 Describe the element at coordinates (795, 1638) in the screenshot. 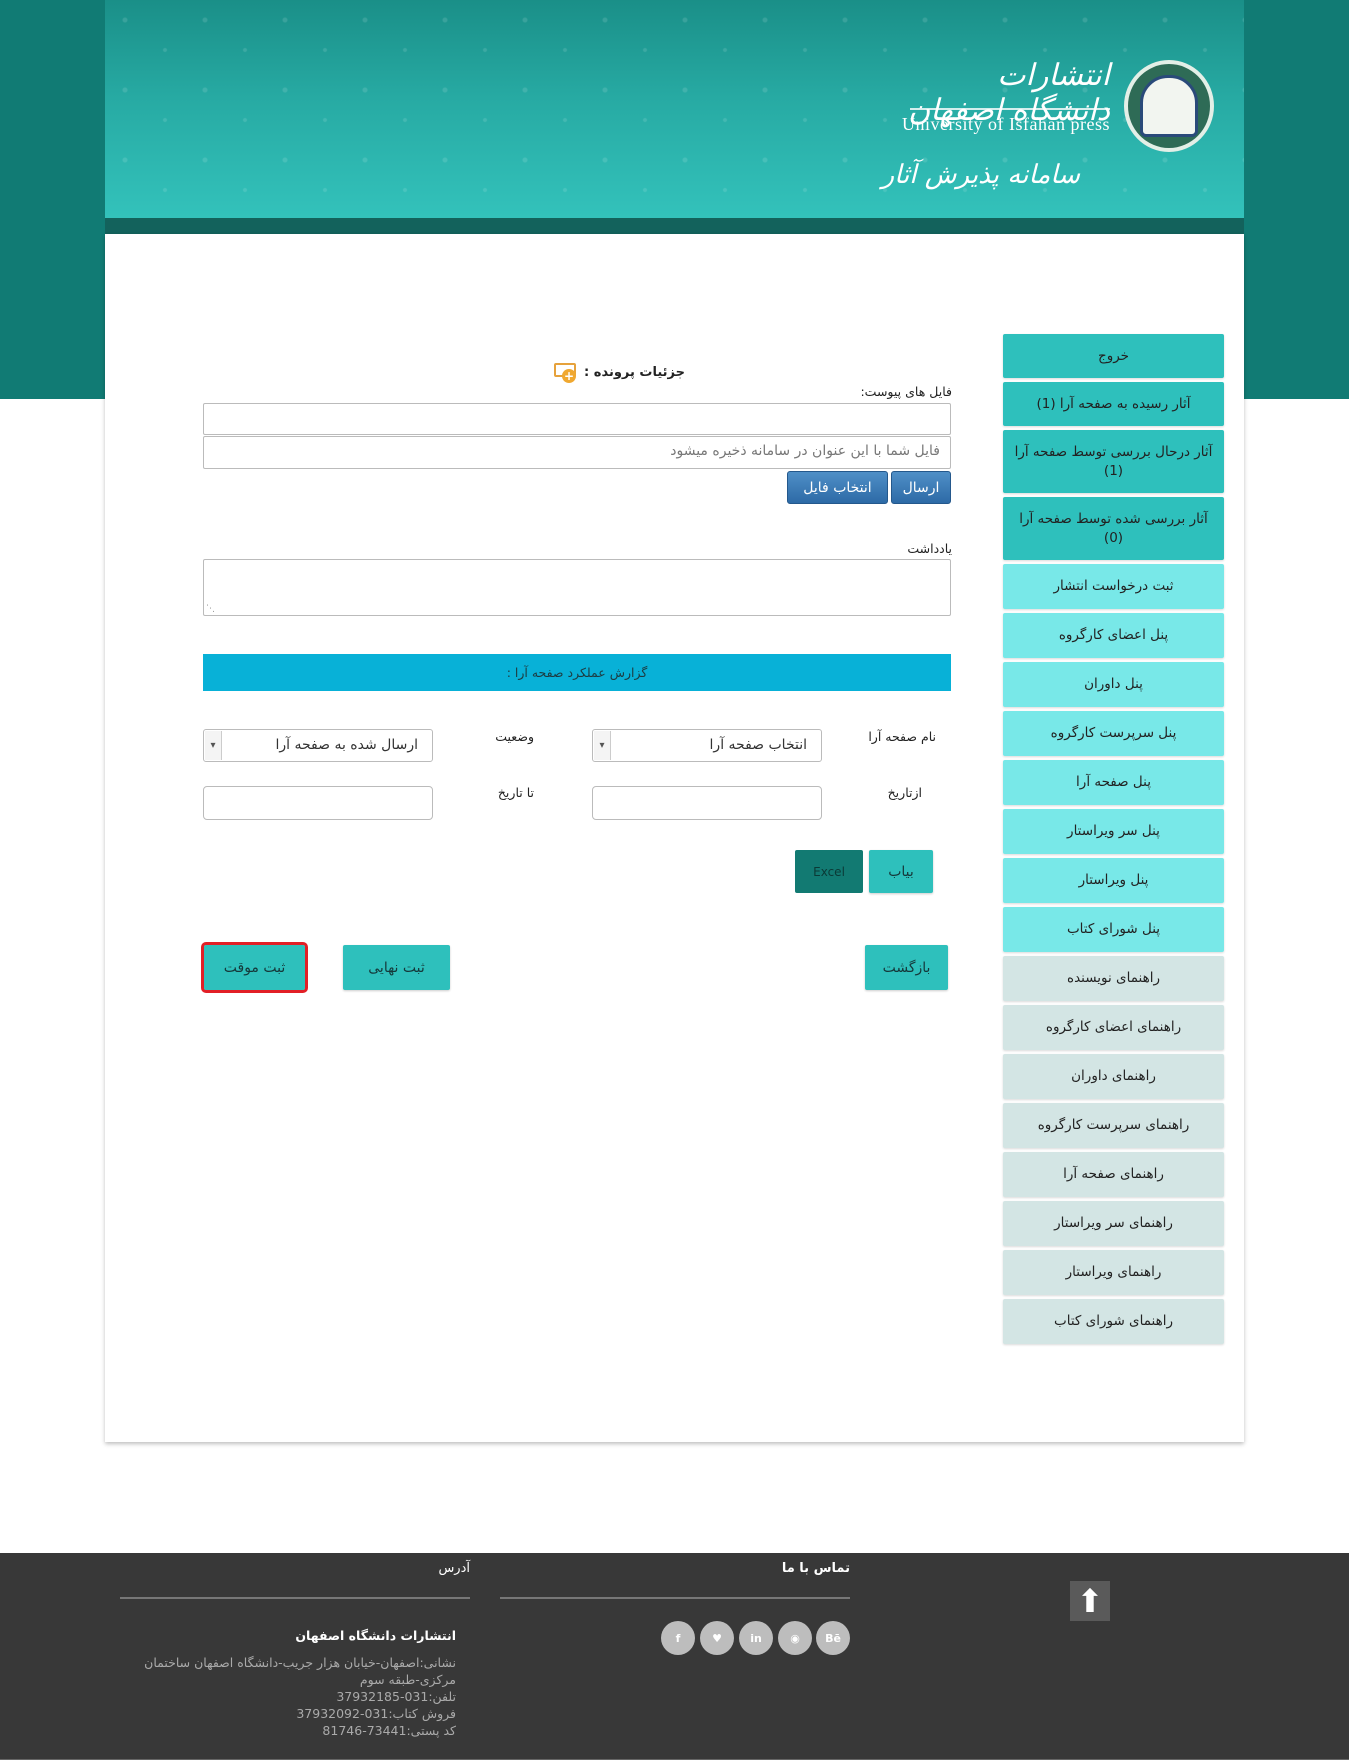

I see `rss-icon: ◉` at that location.